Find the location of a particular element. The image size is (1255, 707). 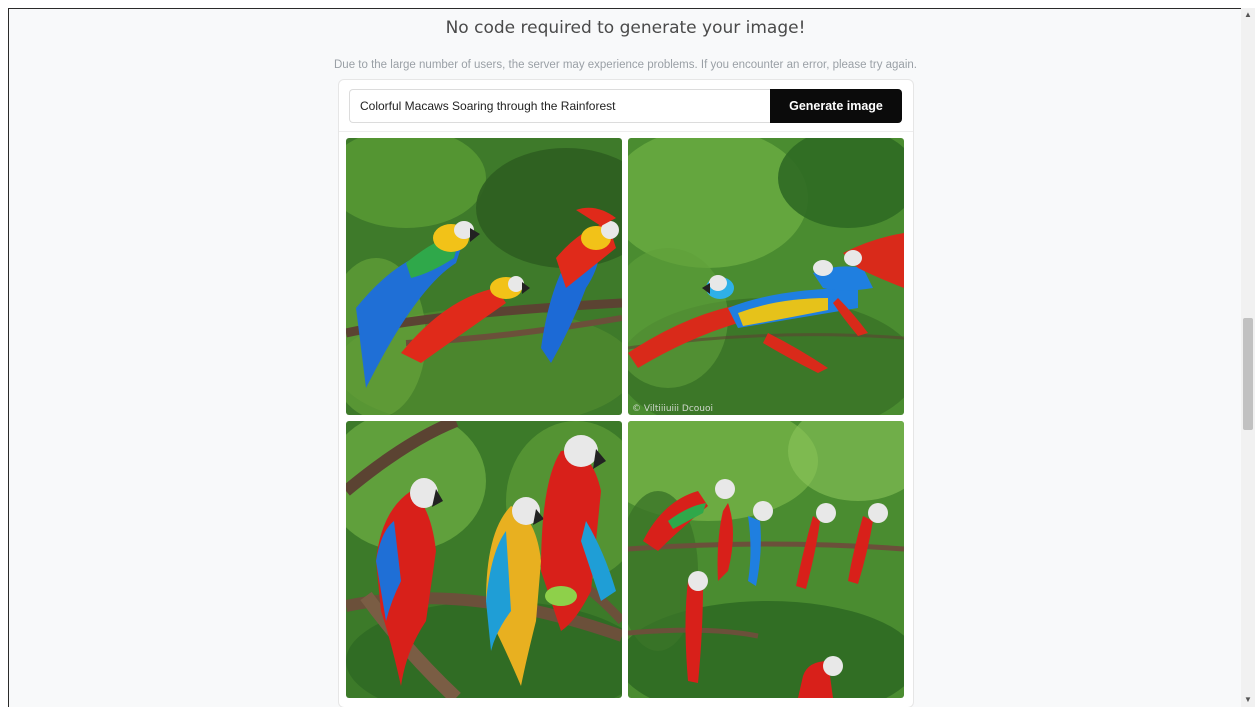

page-scrollbar: ▲ ▼ is located at coordinates (1248, 357).